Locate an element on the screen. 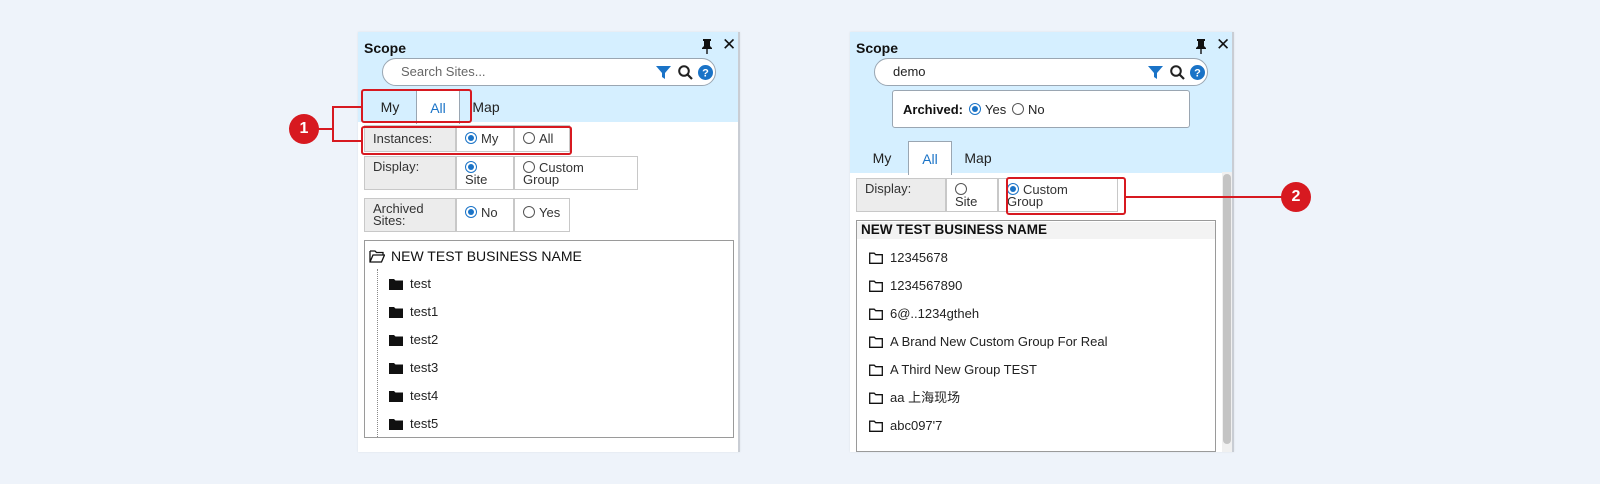 This screenshot has width=1600, height=484. tree-item-label: test4 is located at coordinates (424, 395).